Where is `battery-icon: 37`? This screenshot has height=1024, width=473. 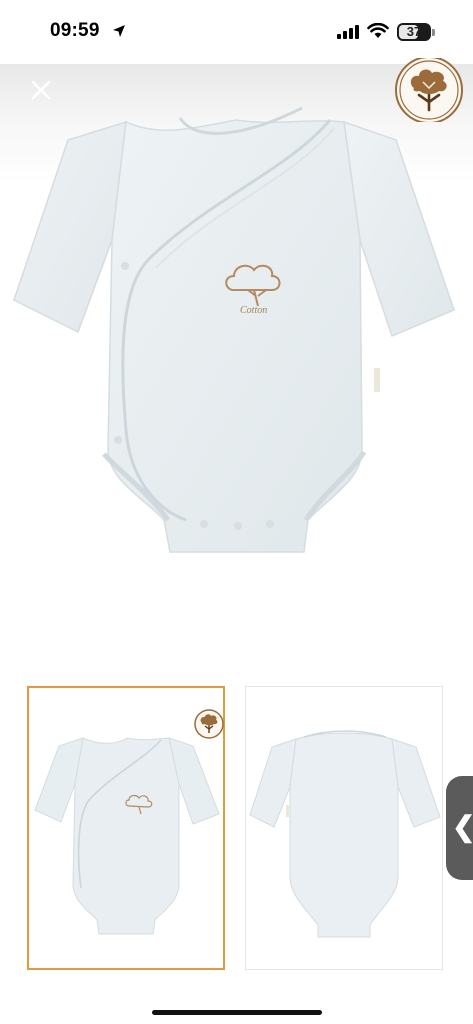
battery-icon: 37 is located at coordinates (414, 32).